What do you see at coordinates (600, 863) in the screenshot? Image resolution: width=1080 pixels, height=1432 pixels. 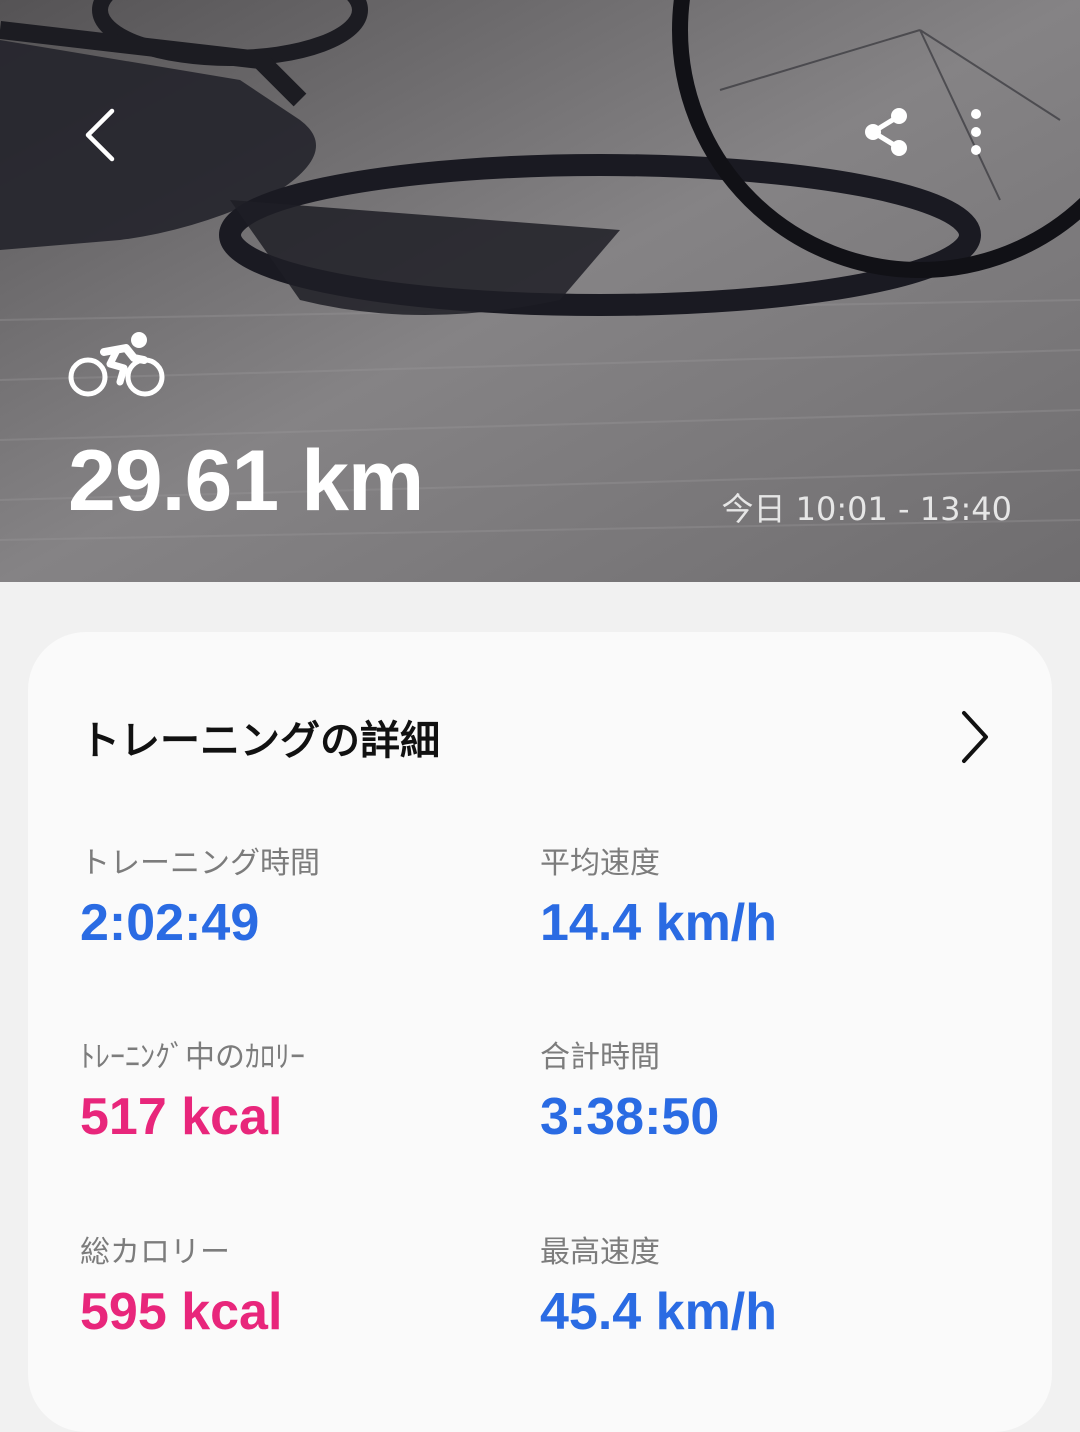 I see `stat-label: 平均速度` at bounding box center [600, 863].